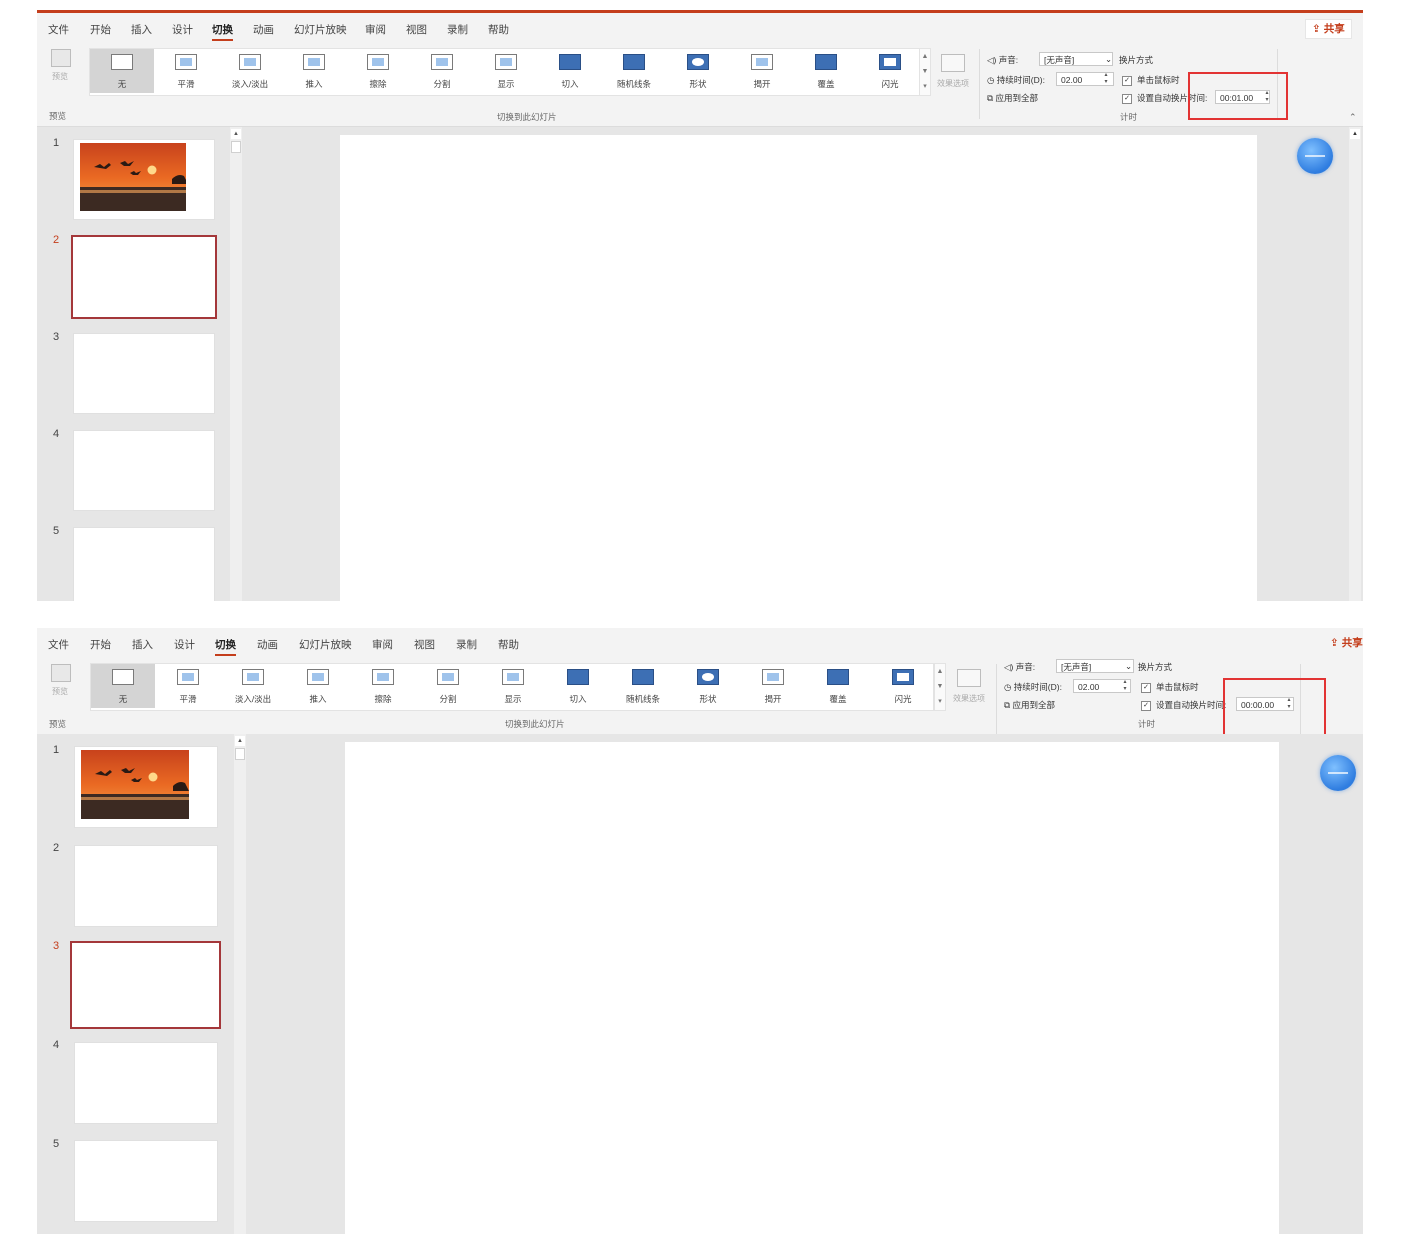 Image resolution: width=1401 pixels, height=1234 pixels. I want to click on auto-advance-option: ✓ 设置自动换片时间:, so click(1183, 705).